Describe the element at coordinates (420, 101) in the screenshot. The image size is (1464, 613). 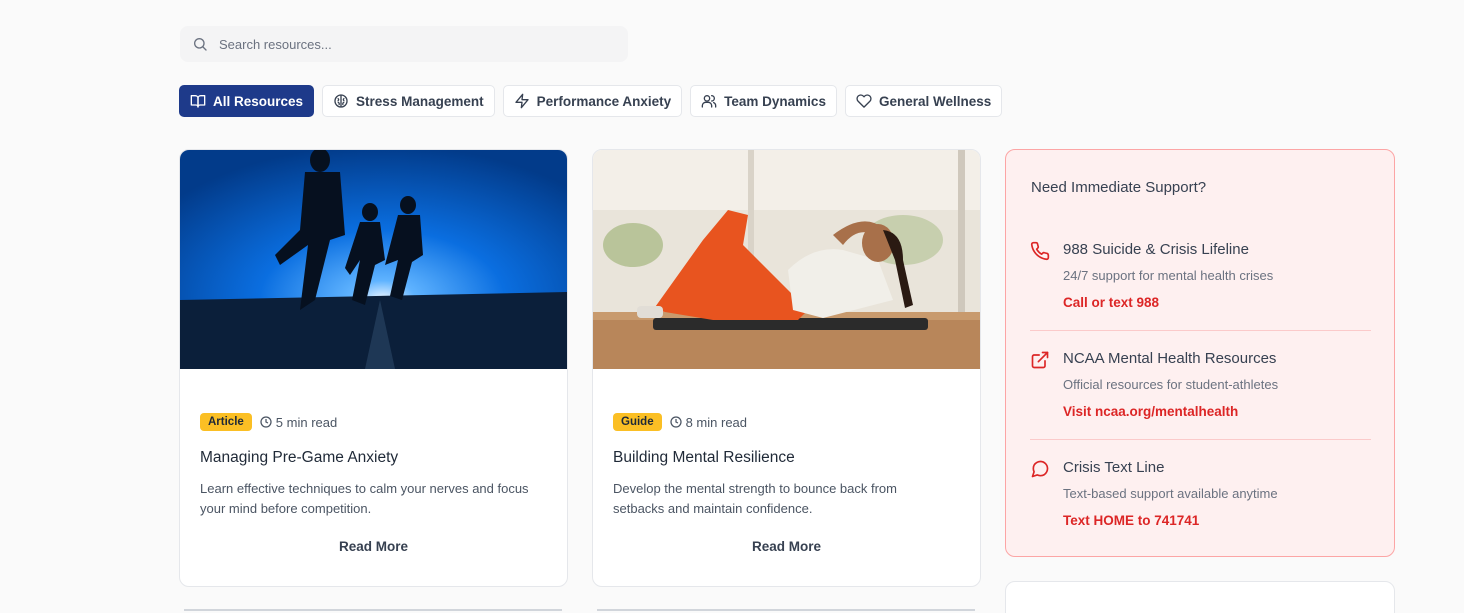
I see `filter-label: Stress Management` at that location.